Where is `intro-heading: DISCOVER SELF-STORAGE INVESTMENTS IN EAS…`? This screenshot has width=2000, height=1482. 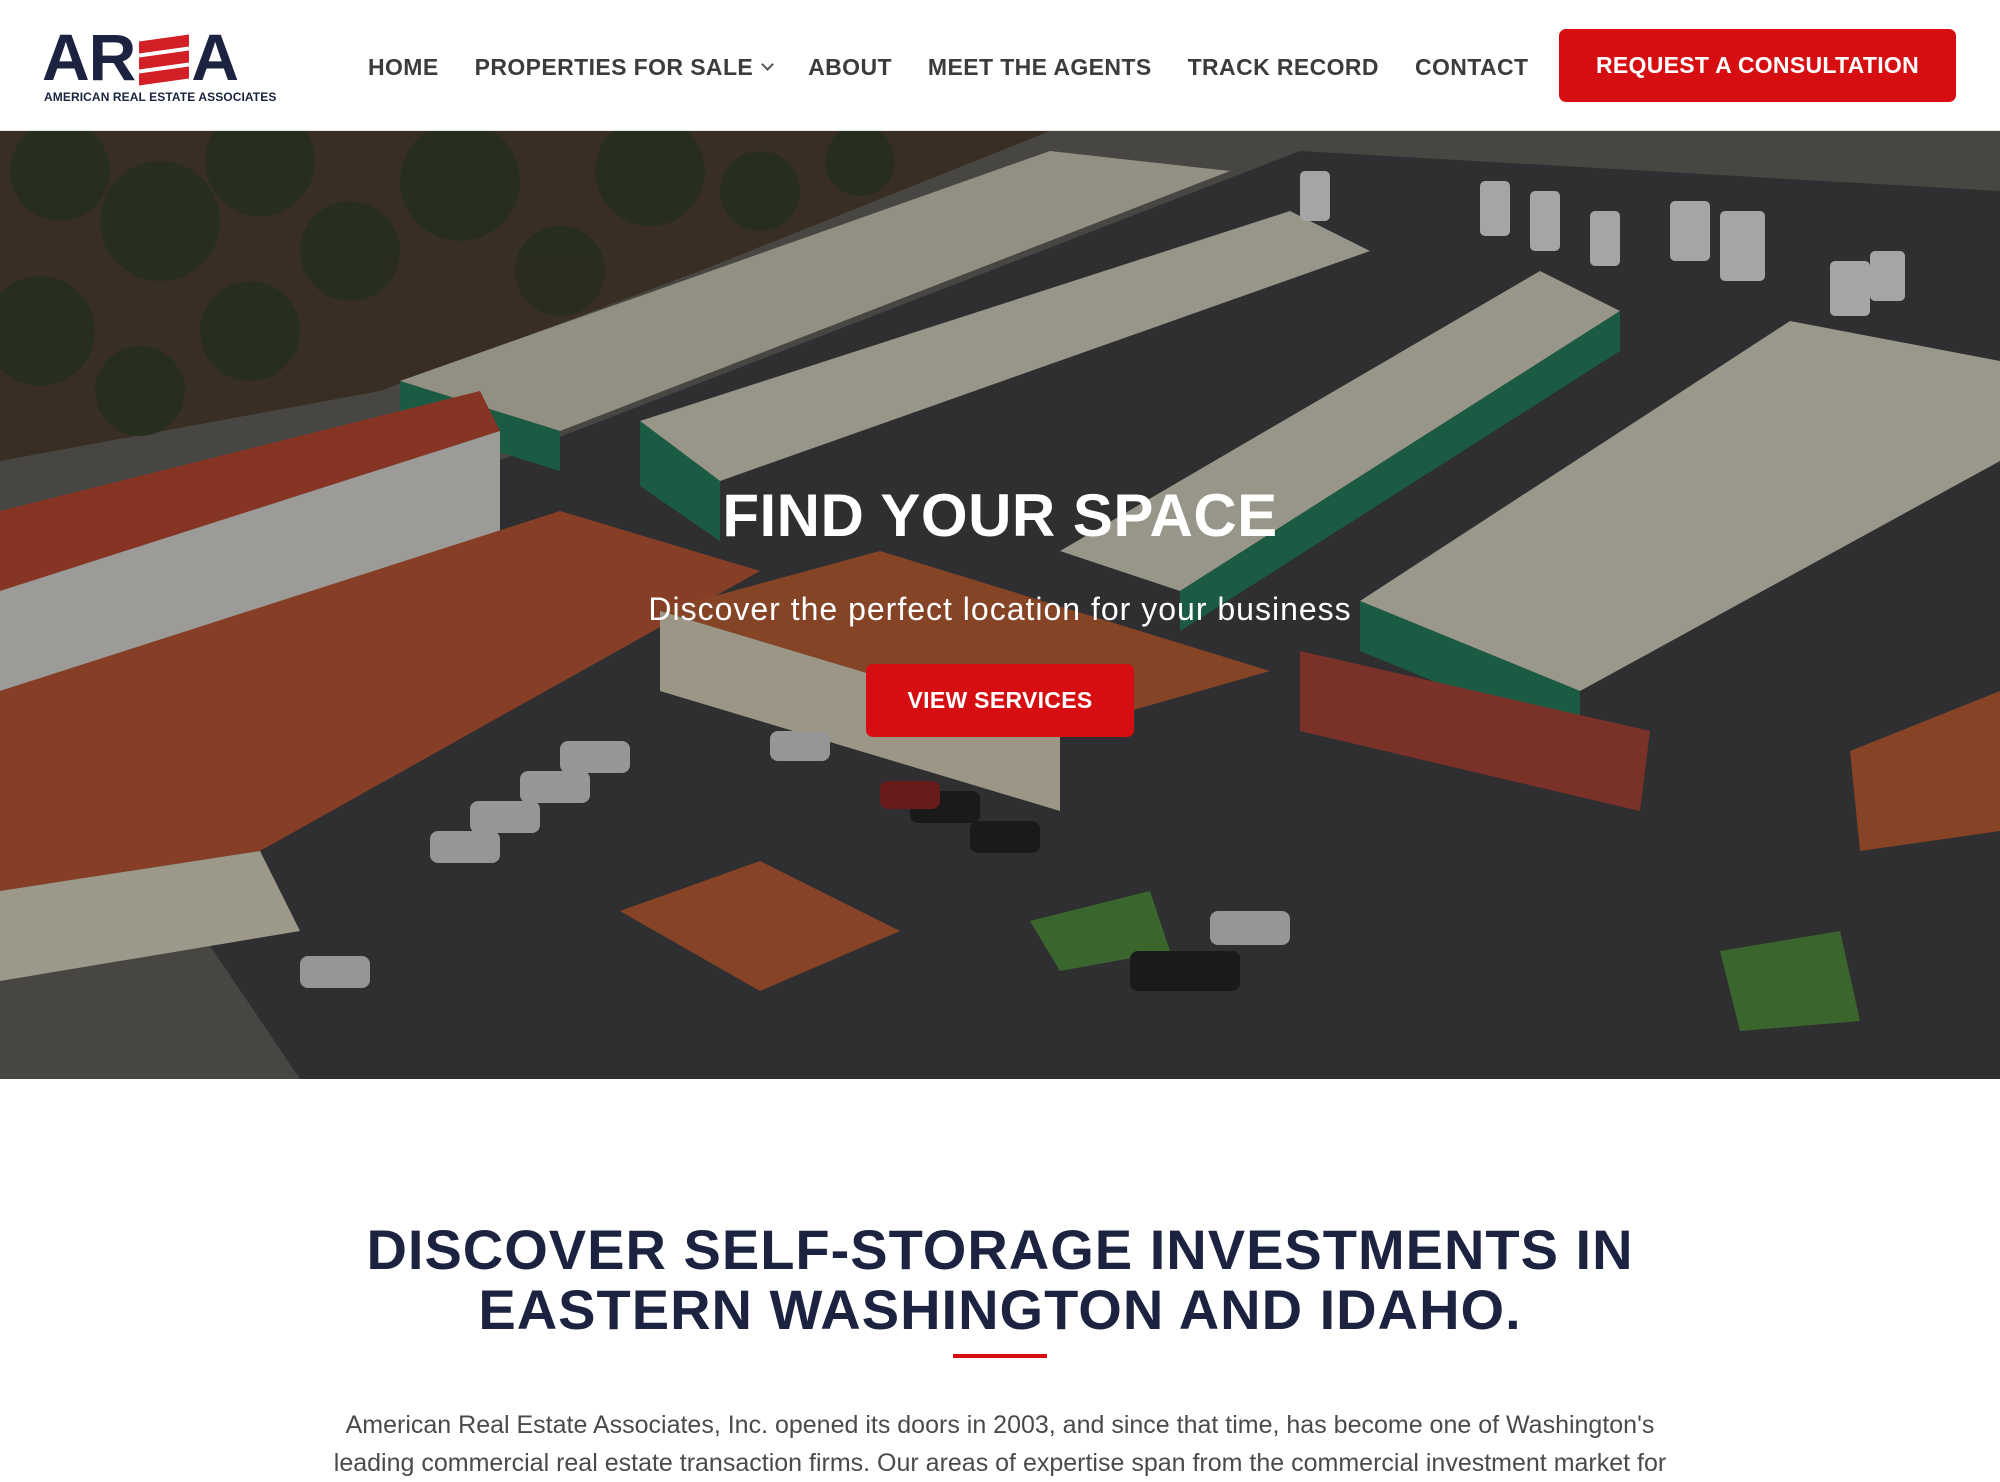 intro-heading: DISCOVER SELF-STORAGE INVESTMENTS IN EAS… is located at coordinates (1000, 1279).